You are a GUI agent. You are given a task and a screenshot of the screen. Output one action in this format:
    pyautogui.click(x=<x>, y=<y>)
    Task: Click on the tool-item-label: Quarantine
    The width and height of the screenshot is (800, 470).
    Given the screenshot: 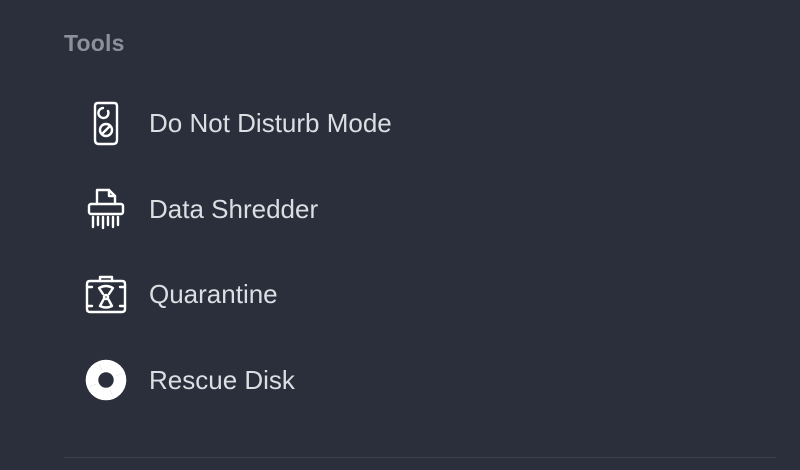 What is the action you would take?
    pyautogui.click(x=213, y=293)
    